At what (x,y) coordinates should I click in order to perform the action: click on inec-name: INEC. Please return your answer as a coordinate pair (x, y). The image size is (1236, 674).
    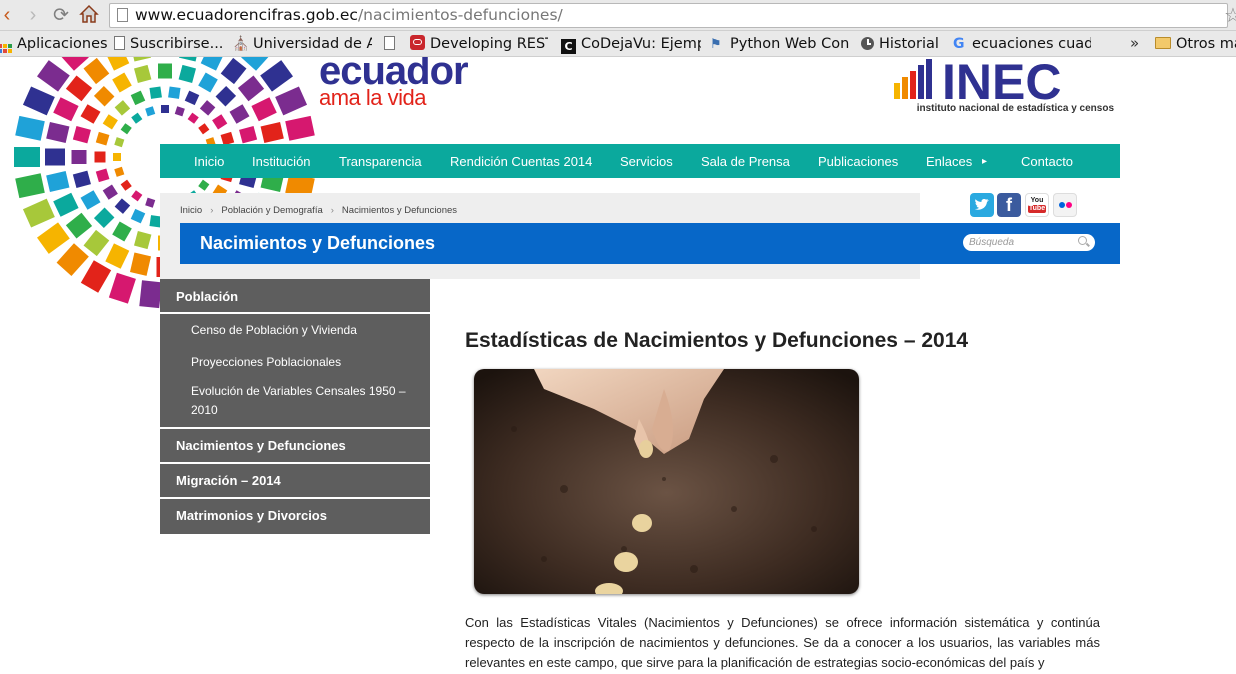
    Looking at the image, I should click on (1001, 80).